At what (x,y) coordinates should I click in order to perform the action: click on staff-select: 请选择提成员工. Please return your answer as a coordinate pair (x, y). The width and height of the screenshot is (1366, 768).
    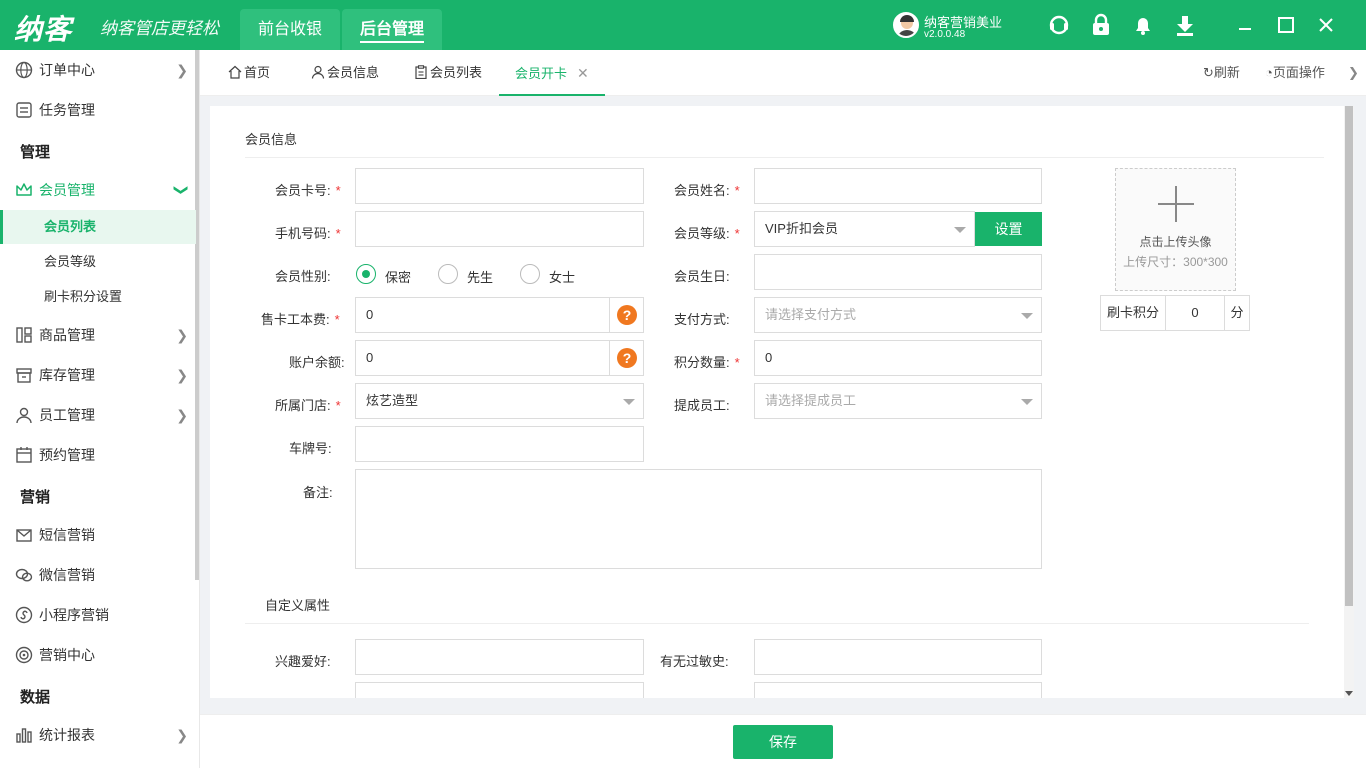
    Looking at the image, I should click on (898, 401).